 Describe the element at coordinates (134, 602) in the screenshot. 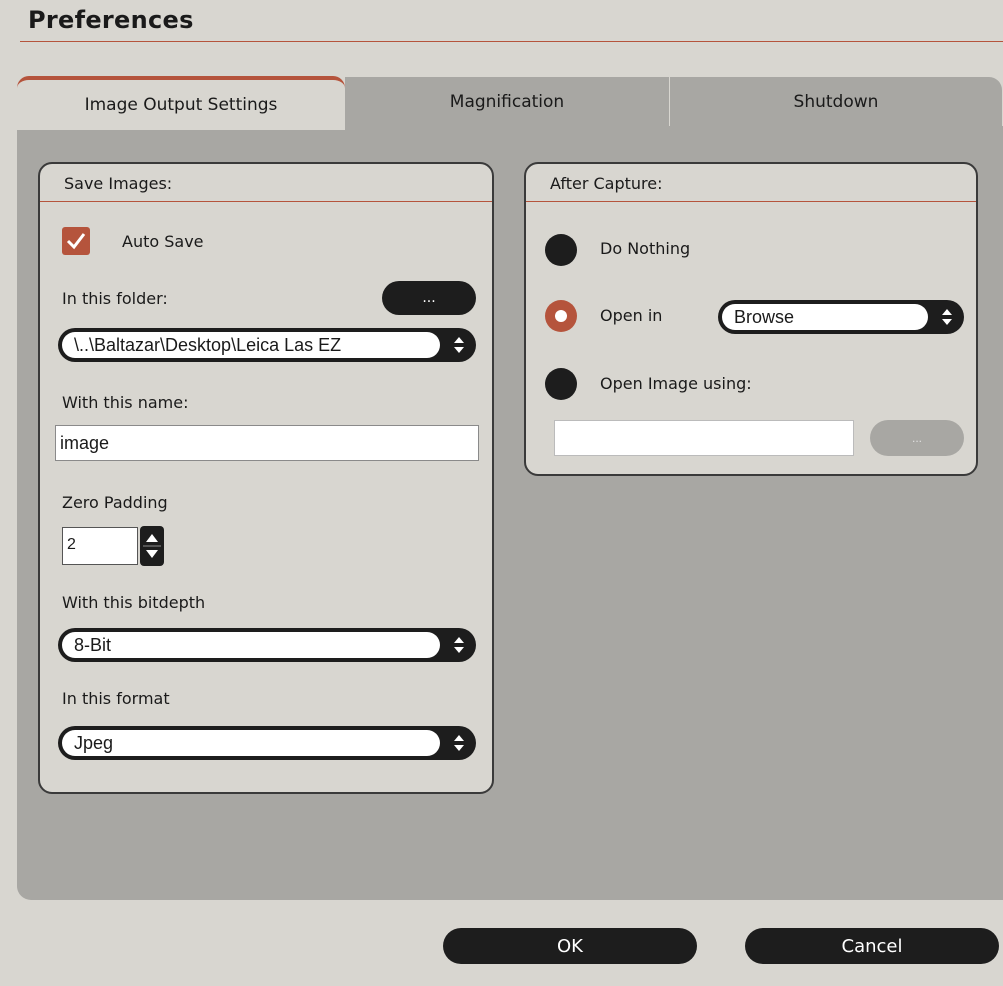

I see `bitdepth-label: With this bitdepth` at that location.